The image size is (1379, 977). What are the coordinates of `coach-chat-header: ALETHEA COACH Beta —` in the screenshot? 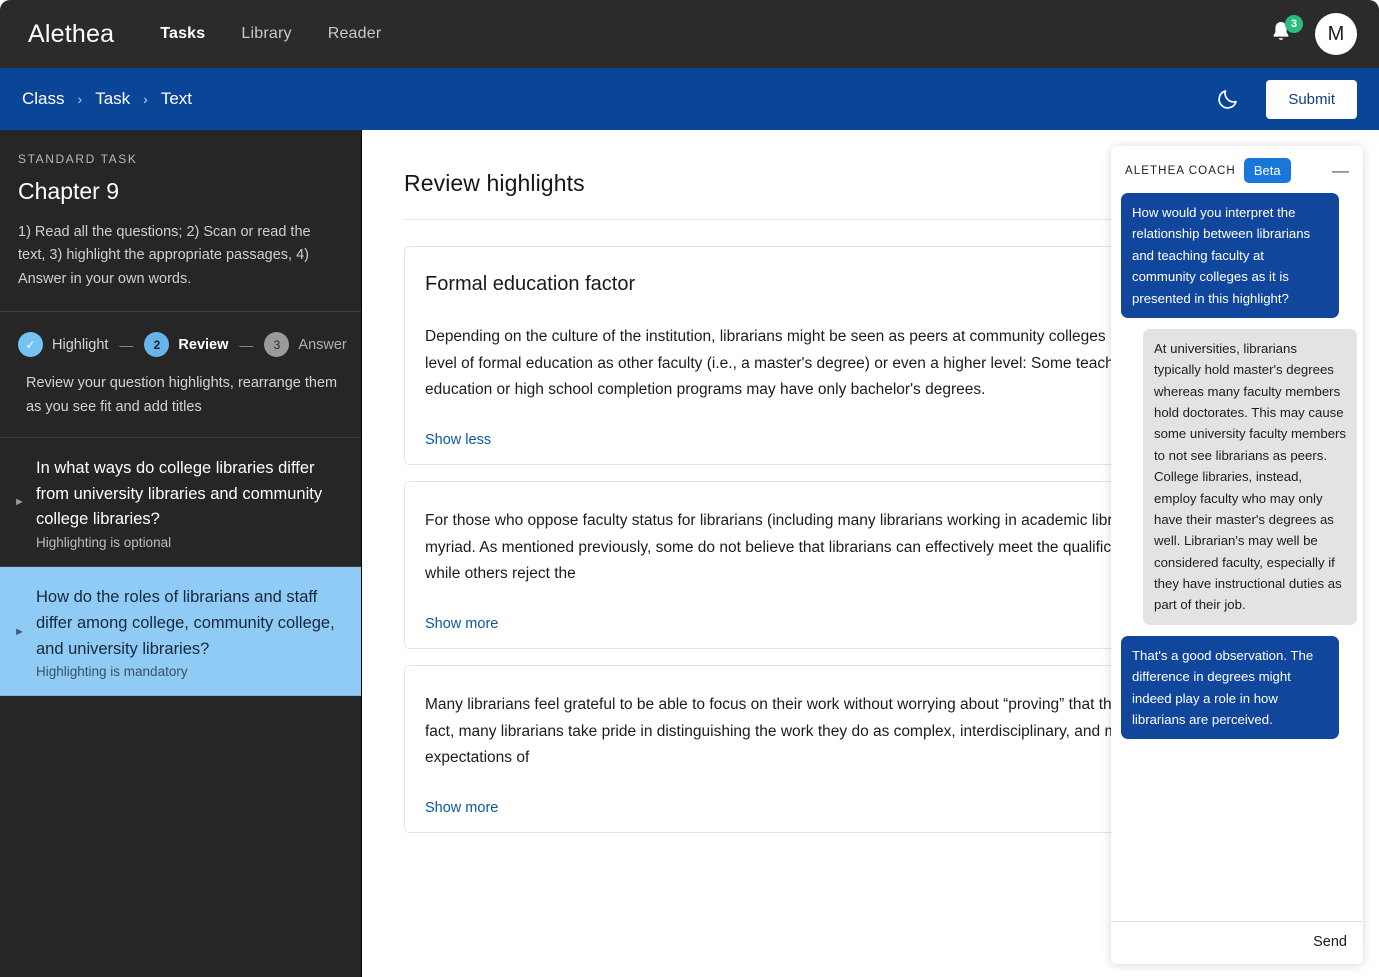 It's located at (1237, 169).